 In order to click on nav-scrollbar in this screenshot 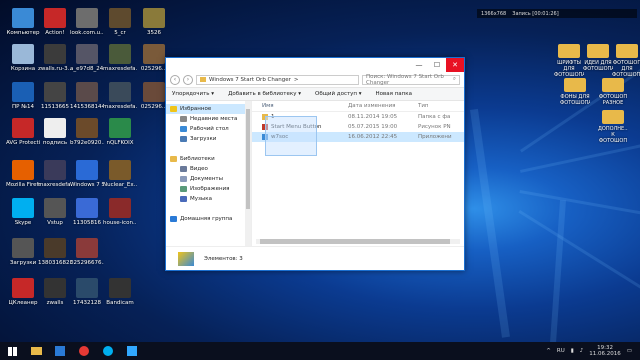, I will do `click(248, 173)`.